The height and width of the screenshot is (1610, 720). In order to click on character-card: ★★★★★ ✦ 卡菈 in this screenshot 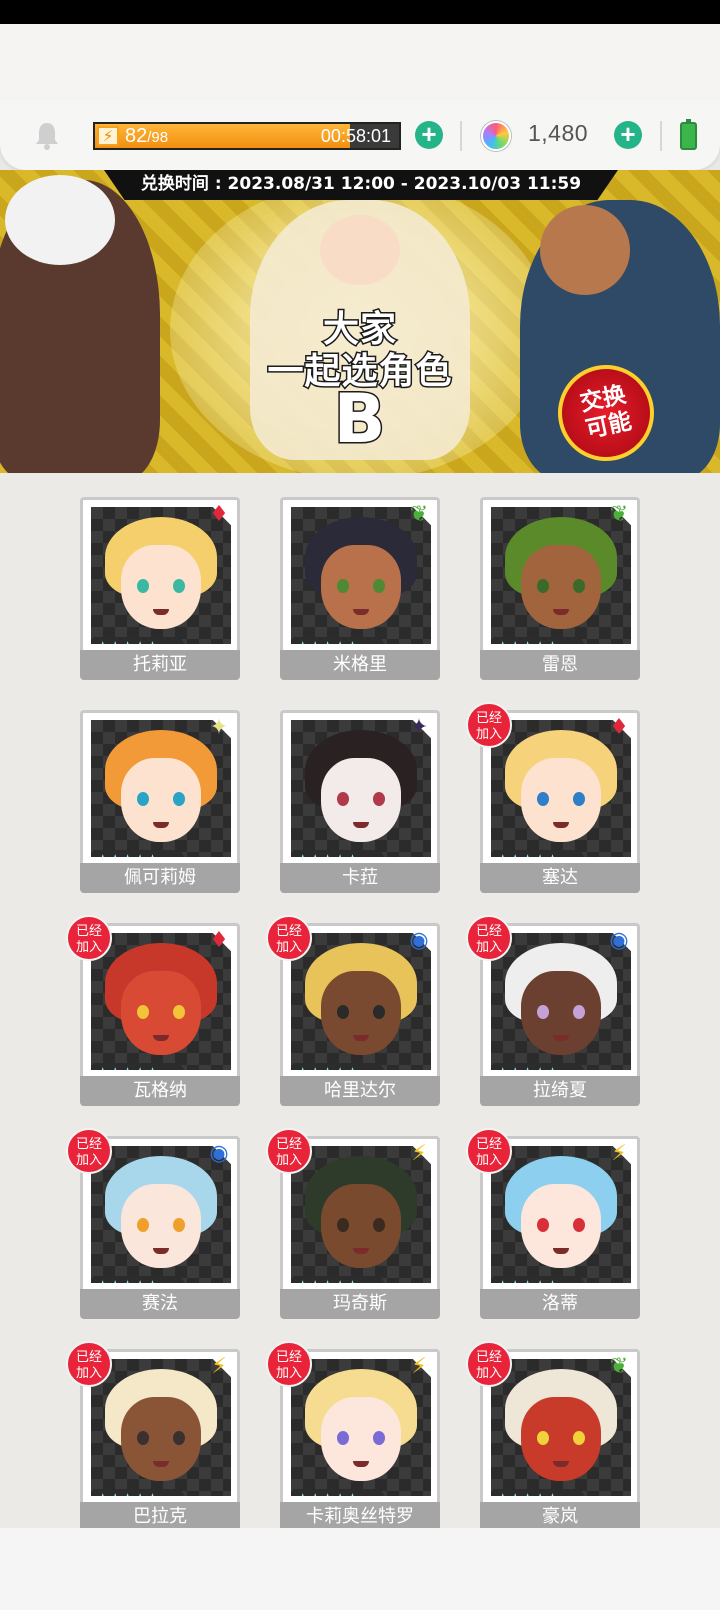, I will do `click(360, 803)`.